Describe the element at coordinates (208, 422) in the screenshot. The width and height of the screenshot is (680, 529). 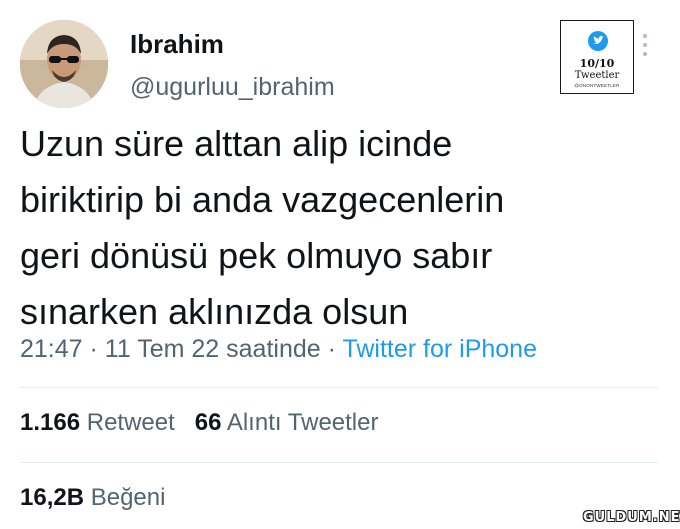
I see `quote-count: 66` at that location.